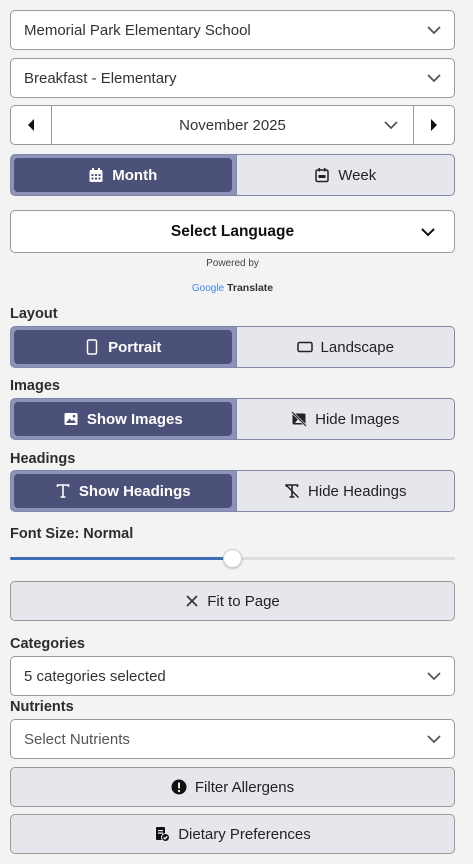  I want to click on layout-heading: Layout, so click(34, 314).